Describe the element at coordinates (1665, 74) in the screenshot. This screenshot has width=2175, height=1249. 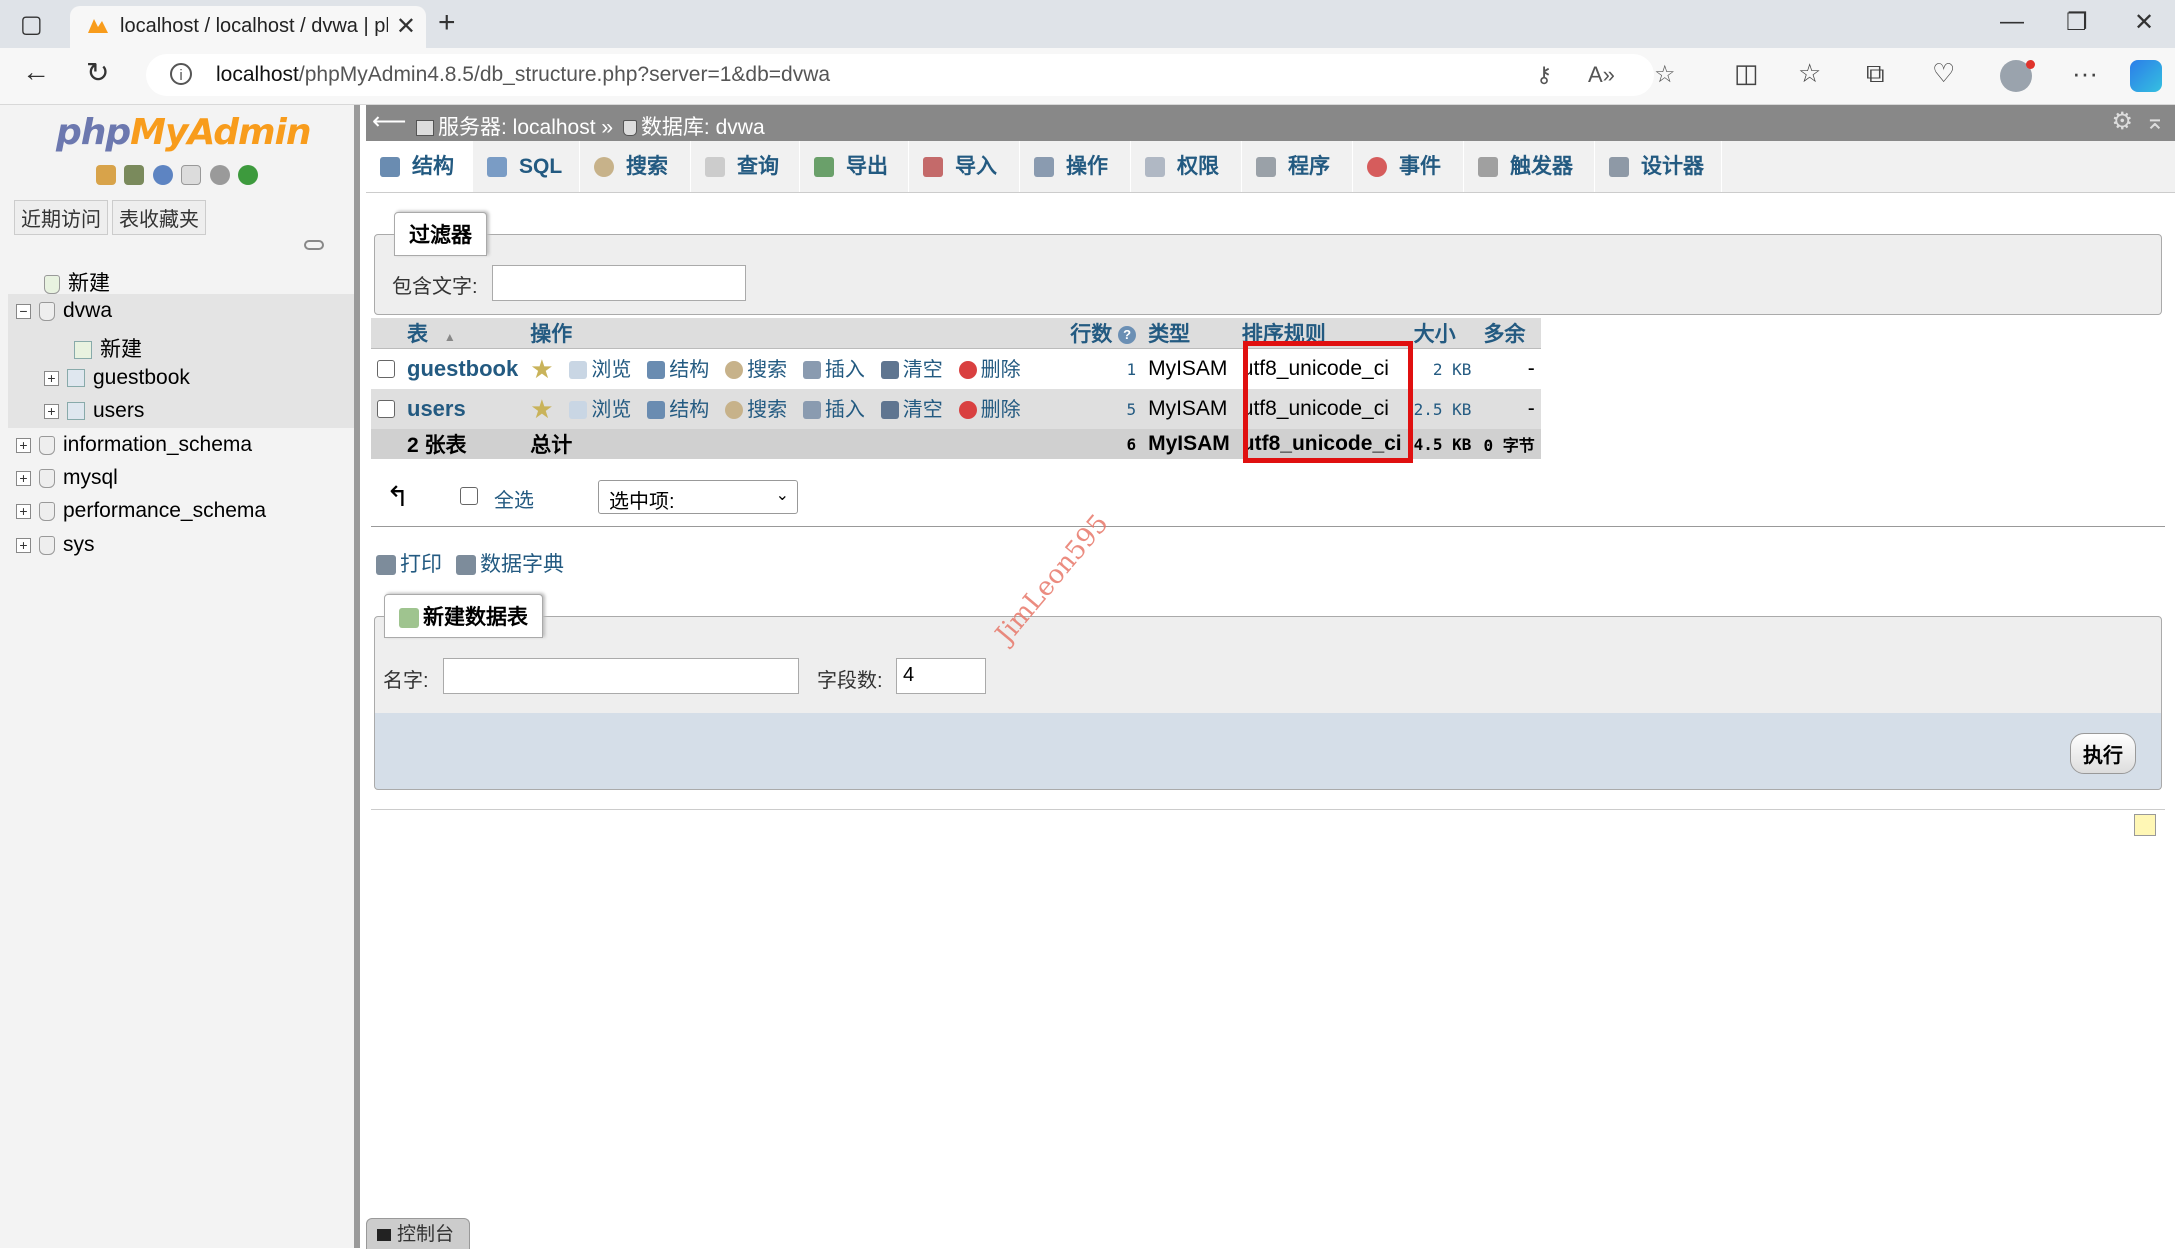
I see `favorite-star-icon: ☆` at that location.